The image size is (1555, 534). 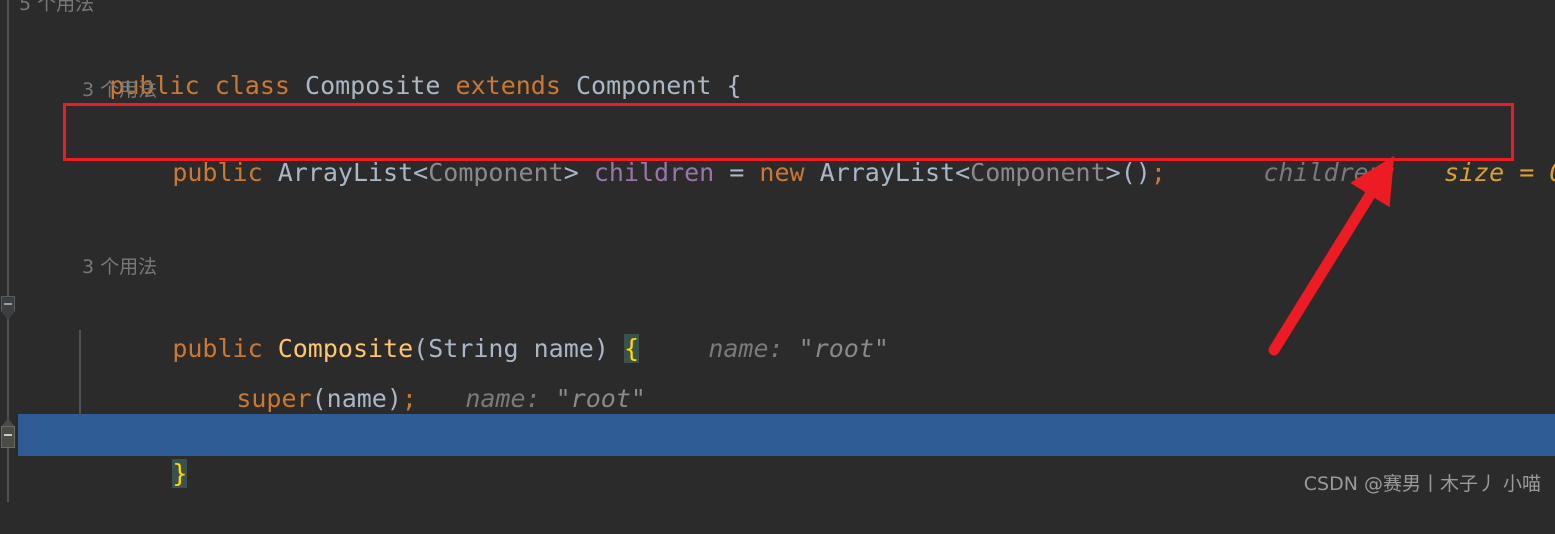 What do you see at coordinates (252, 85) in the screenshot?
I see `token-keyword-class: class` at bounding box center [252, 85].